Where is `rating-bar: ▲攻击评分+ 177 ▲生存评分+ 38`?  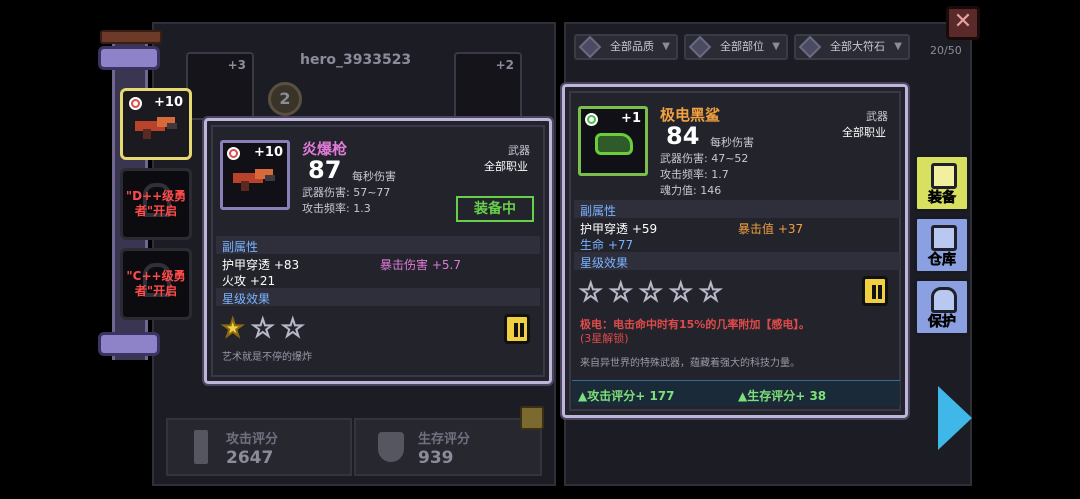
rating-bar: ▲攻击评分+ 177 ▲生存评分+ 38 is located at coordinates (736, 393).